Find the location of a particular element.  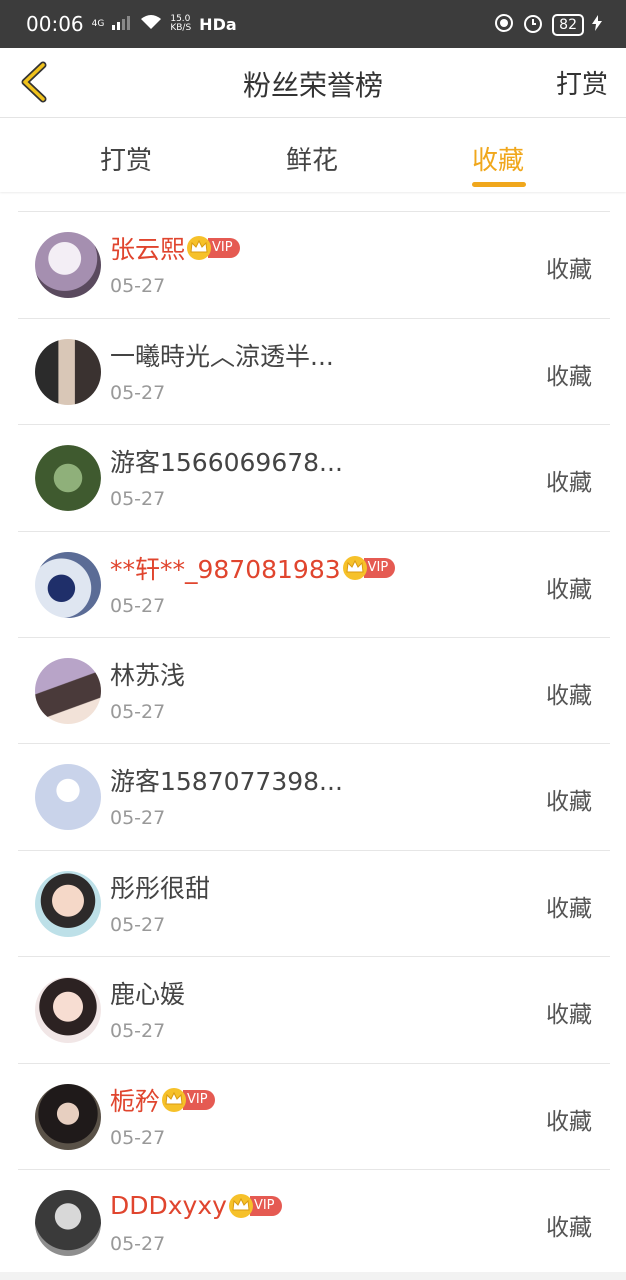

name-line: 张云熙 VIP is located at coordinates (175, 248).